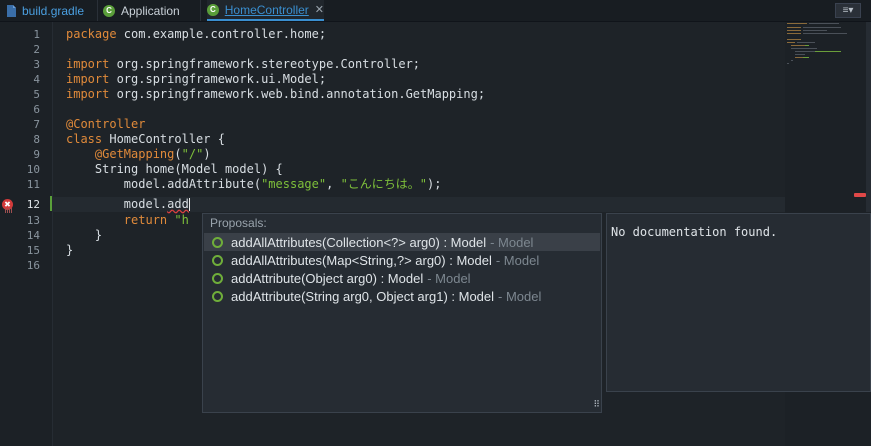 This screenshot has height=446, width=871. Describe the element at coordinates (384, 184) in the screenshot. I see `string-literal: "こんにちは。"` at that location.